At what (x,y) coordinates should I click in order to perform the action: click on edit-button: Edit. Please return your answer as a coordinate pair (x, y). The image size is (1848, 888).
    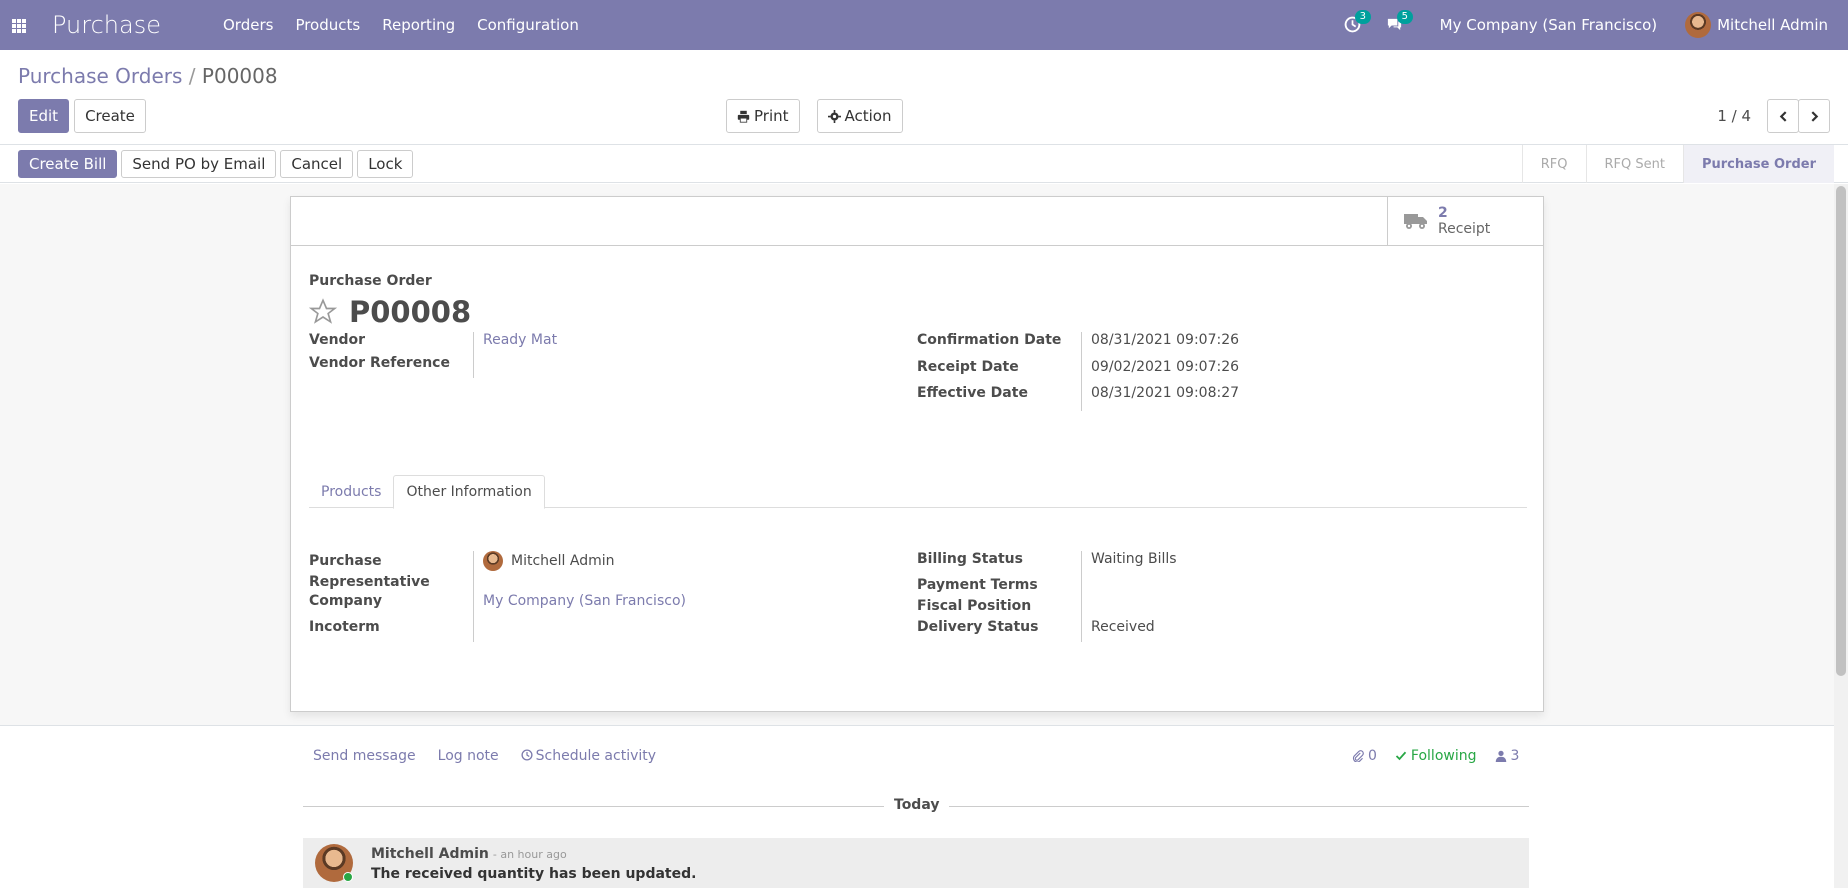
    Looking at the image, I should click on (44, 116).